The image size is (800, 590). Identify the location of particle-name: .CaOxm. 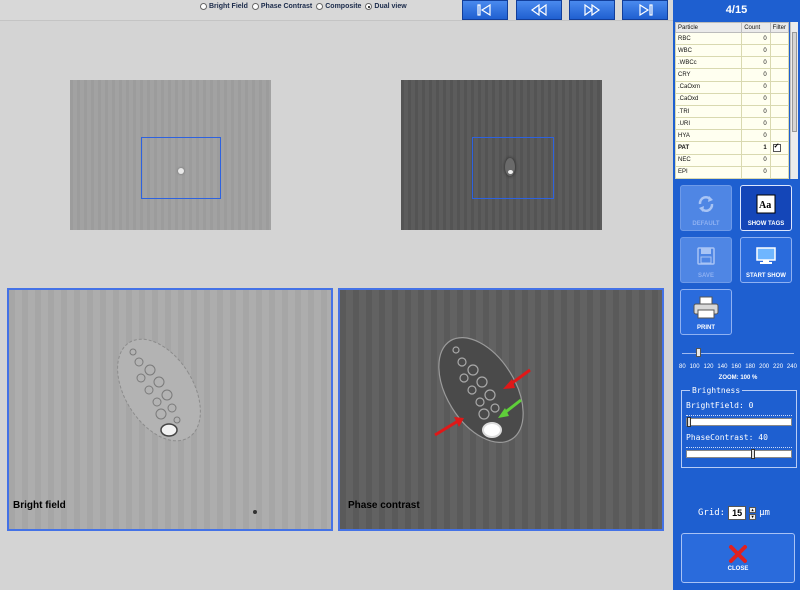
(708, 87).